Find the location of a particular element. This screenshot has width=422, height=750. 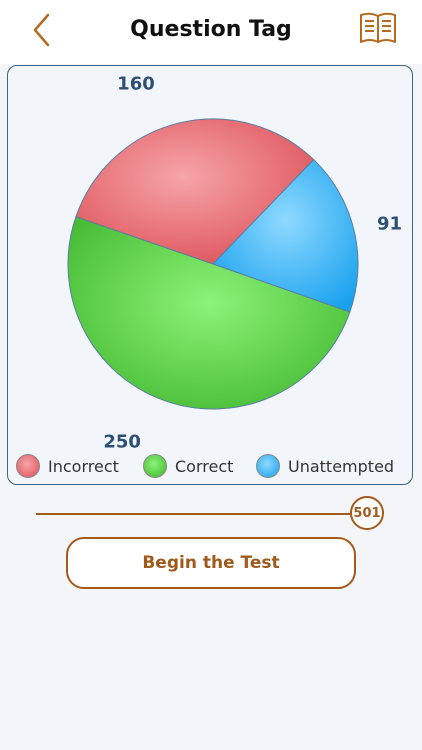

slider-thumb: 501 is located at coordinates (367, 513).